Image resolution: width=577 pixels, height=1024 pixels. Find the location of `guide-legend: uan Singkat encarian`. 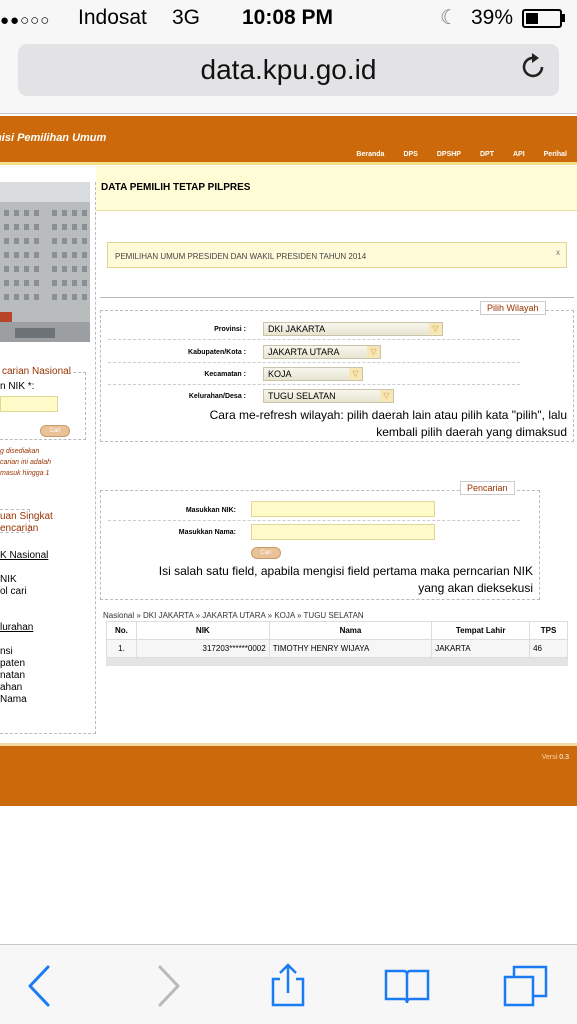

guide-legend: uan Singkat encarian is located at coordinates (26, 523).